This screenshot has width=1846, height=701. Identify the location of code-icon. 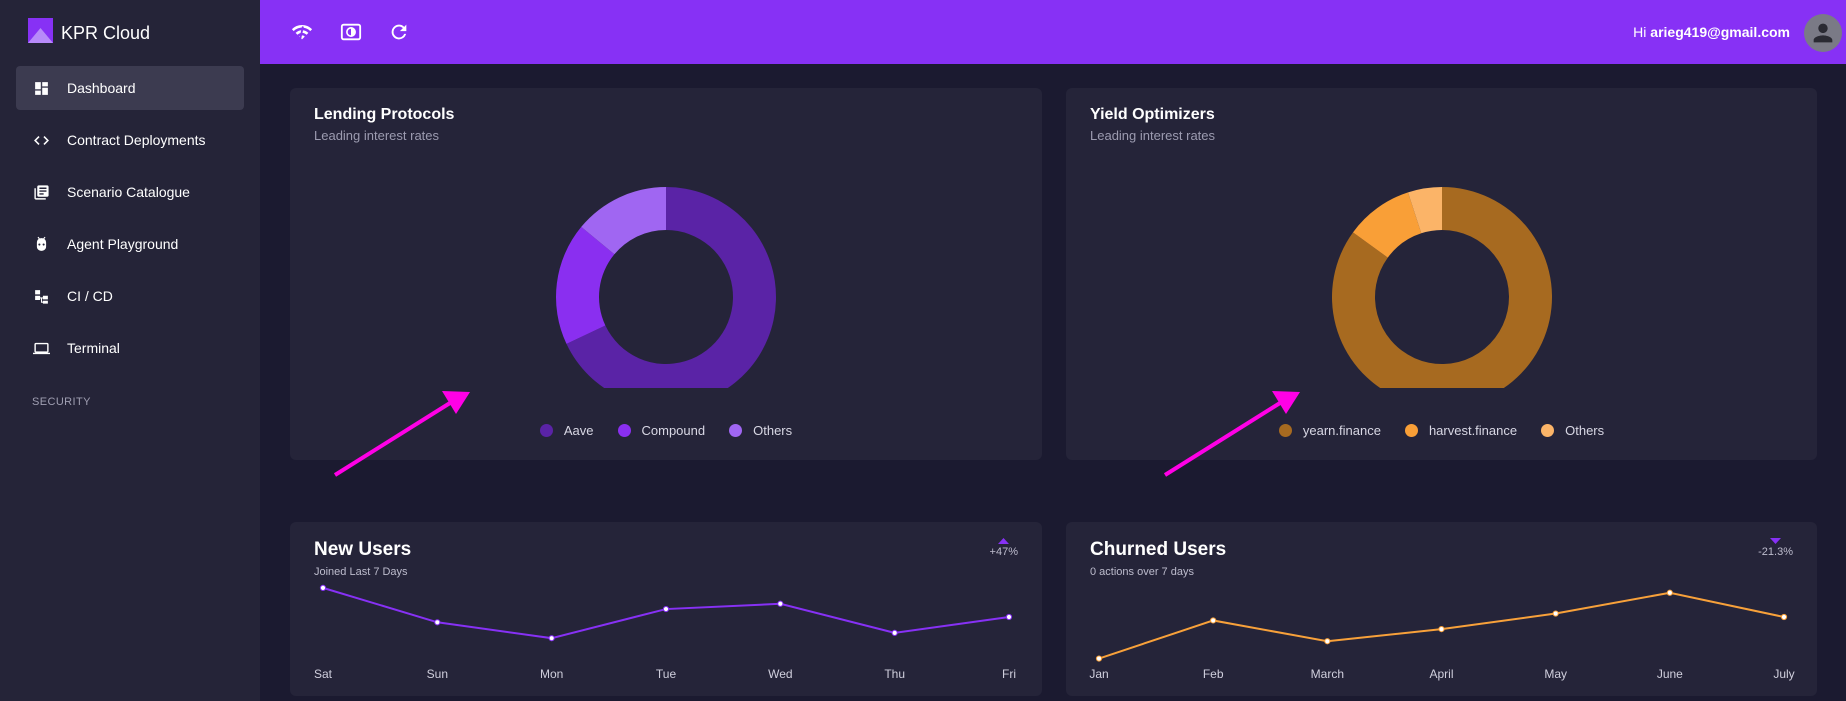
(41, 140).